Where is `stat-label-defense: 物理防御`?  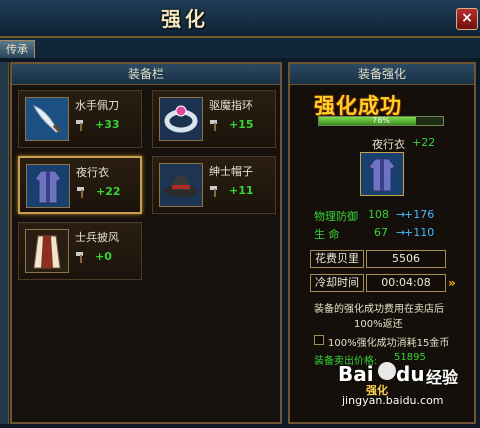 stat-label-defense: 物理防御 is located at coordinates (336, 216).